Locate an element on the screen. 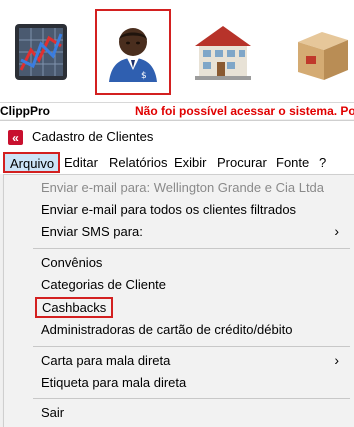 This screenshot has height=427, width=354. menu-item-label: Enviar SMS para: is located at coordinates (92, 231).